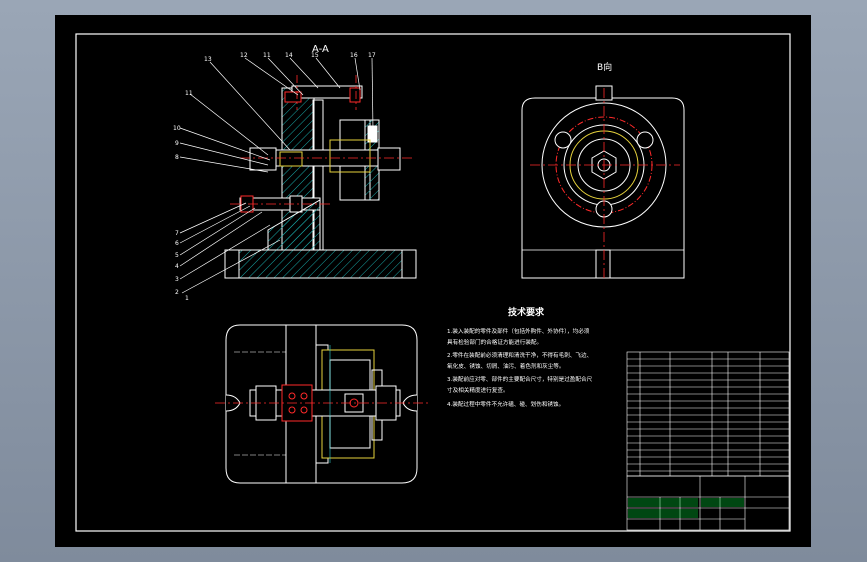 The width and height of the screenshot is (867, 562). Describe the element at coordinates (478, 390) in the screenshot. I see `tech-line: 寸及相关精度进行复查。` at that location.